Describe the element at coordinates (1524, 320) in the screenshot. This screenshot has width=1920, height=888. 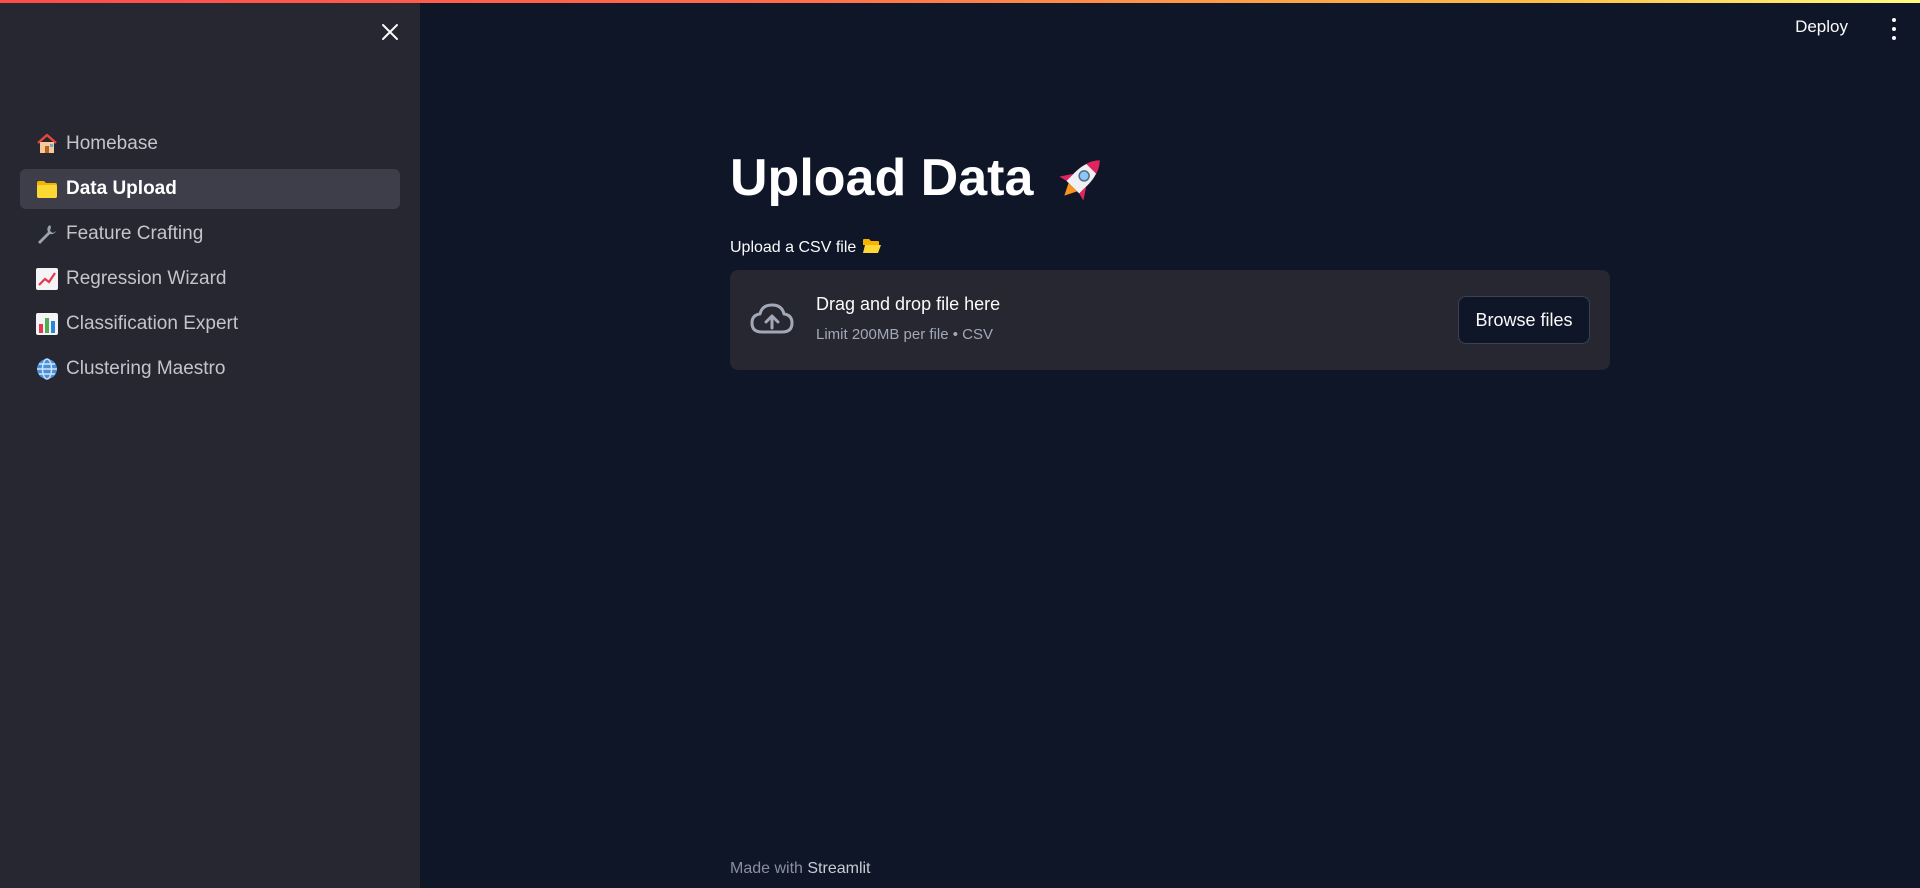
I see `browse-files-button: Browse files` at that location.